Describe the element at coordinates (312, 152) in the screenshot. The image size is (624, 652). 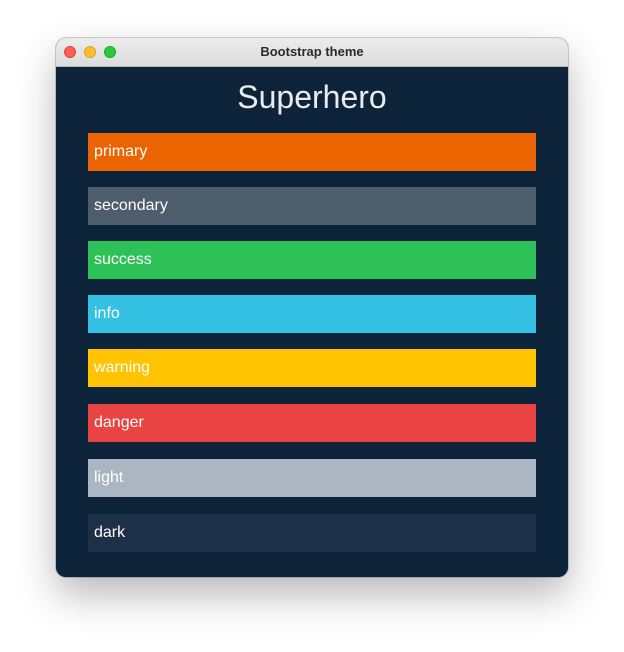
I see `swatch-primary: primary` at that location.